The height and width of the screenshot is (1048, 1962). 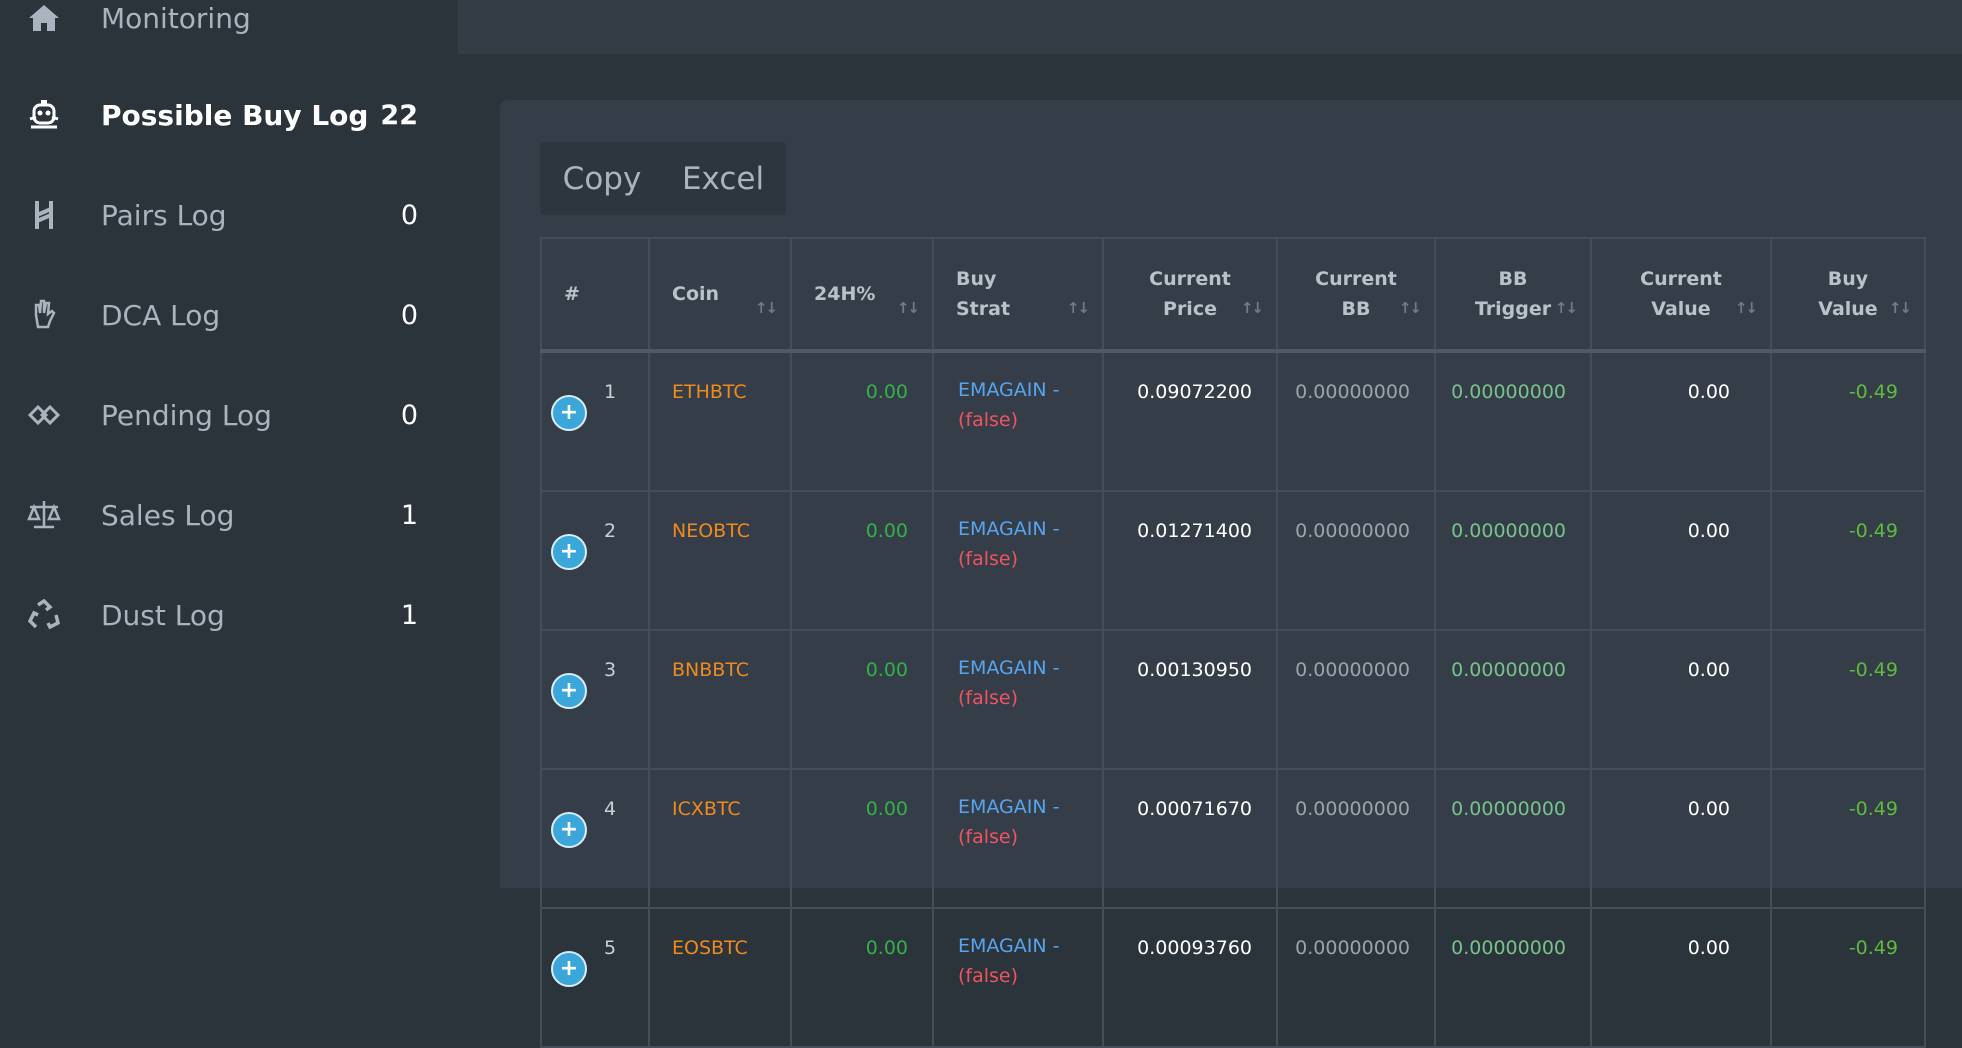 I want to click on current-price-cell: 0.00130950, so click(x=1190, y=699).